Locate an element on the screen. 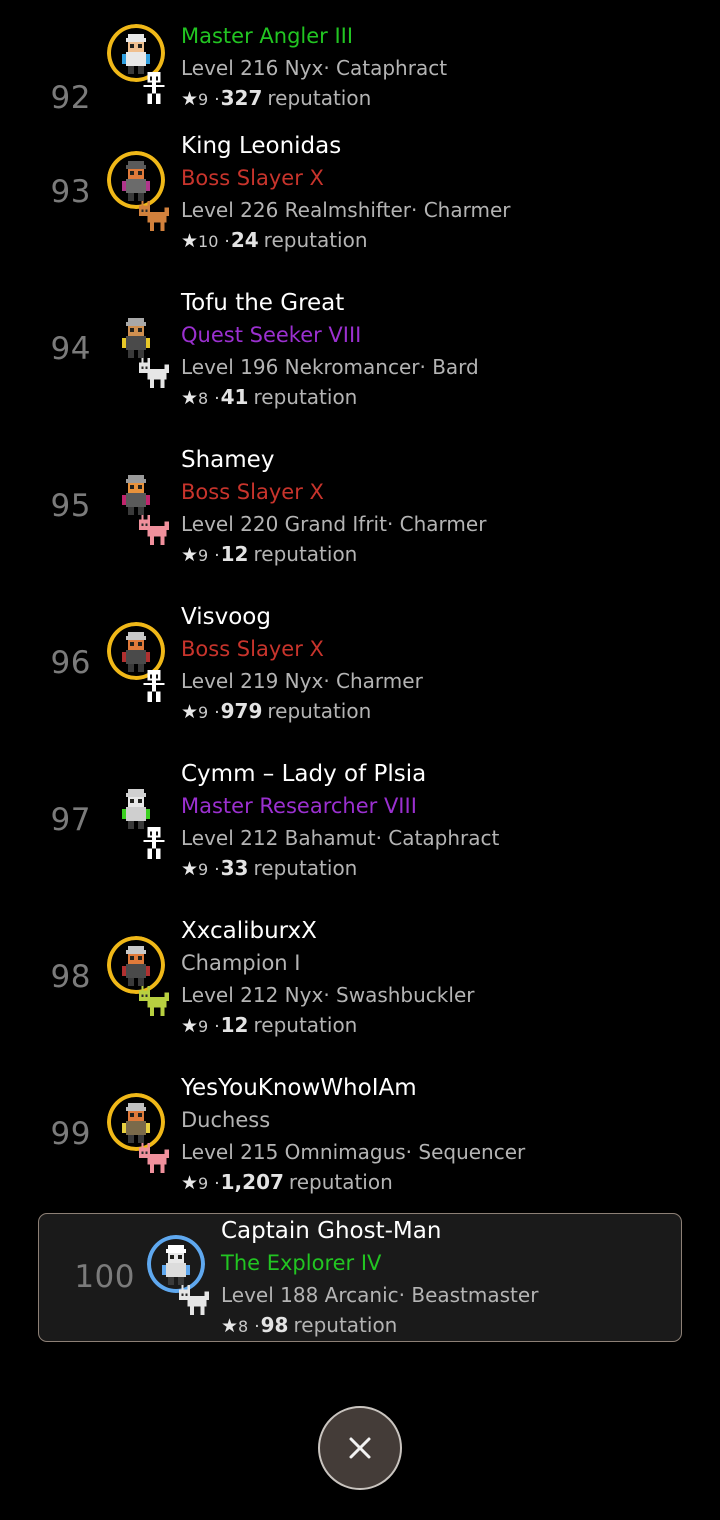 This screenshot has height=1520, width=720. reputation-value: 24 is located at coordinates (244, 240).